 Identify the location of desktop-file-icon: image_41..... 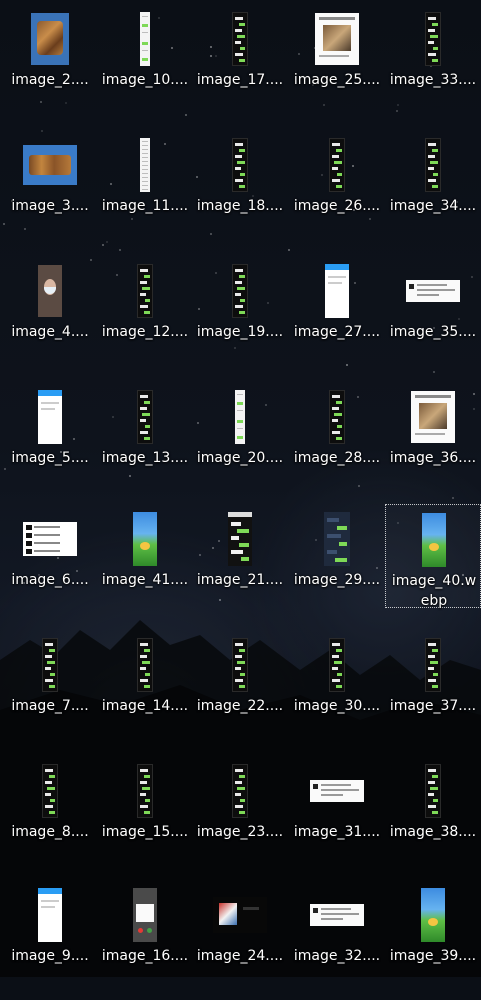
(145, 564).